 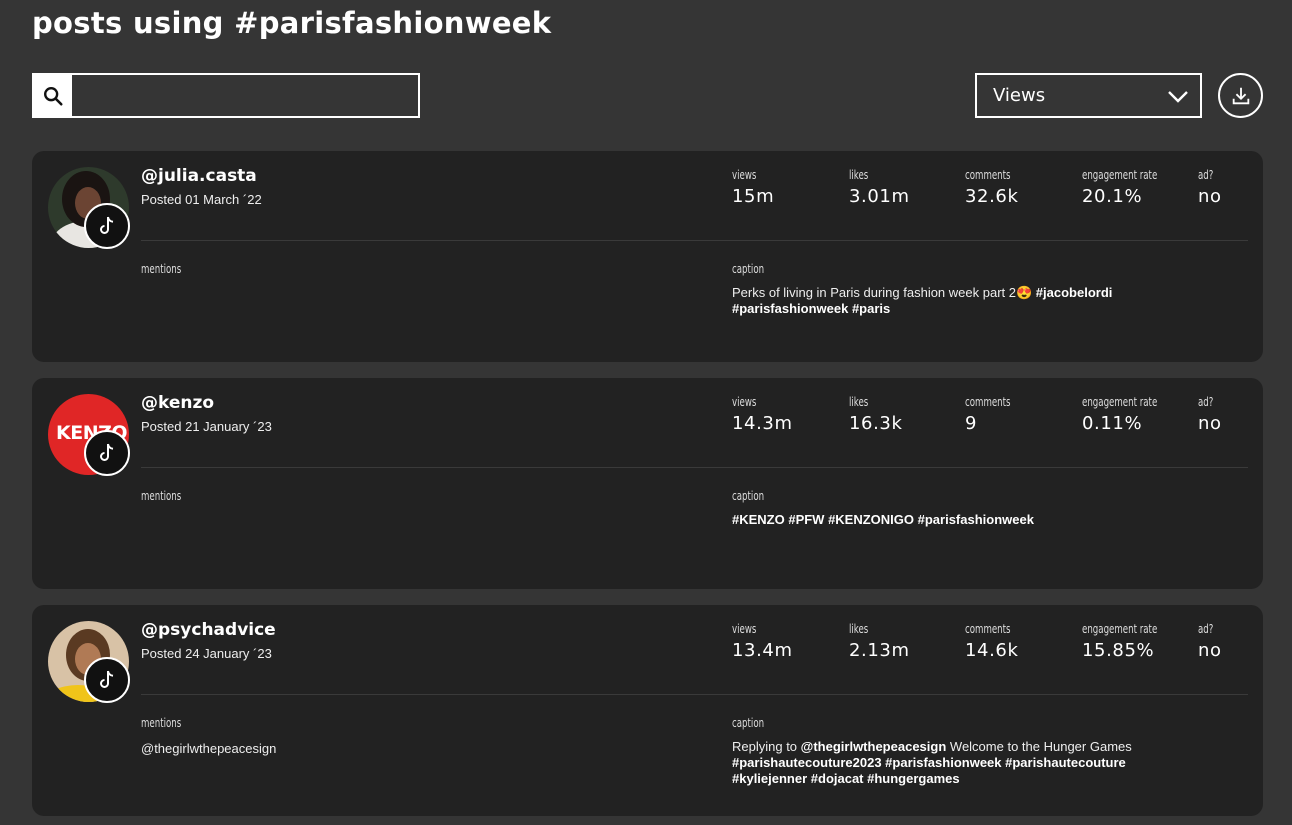 What do you see at coordinates (1112, 196) in the screenshot?
I see `stat-value: 20.1%` at bounding box center [1112, 196].